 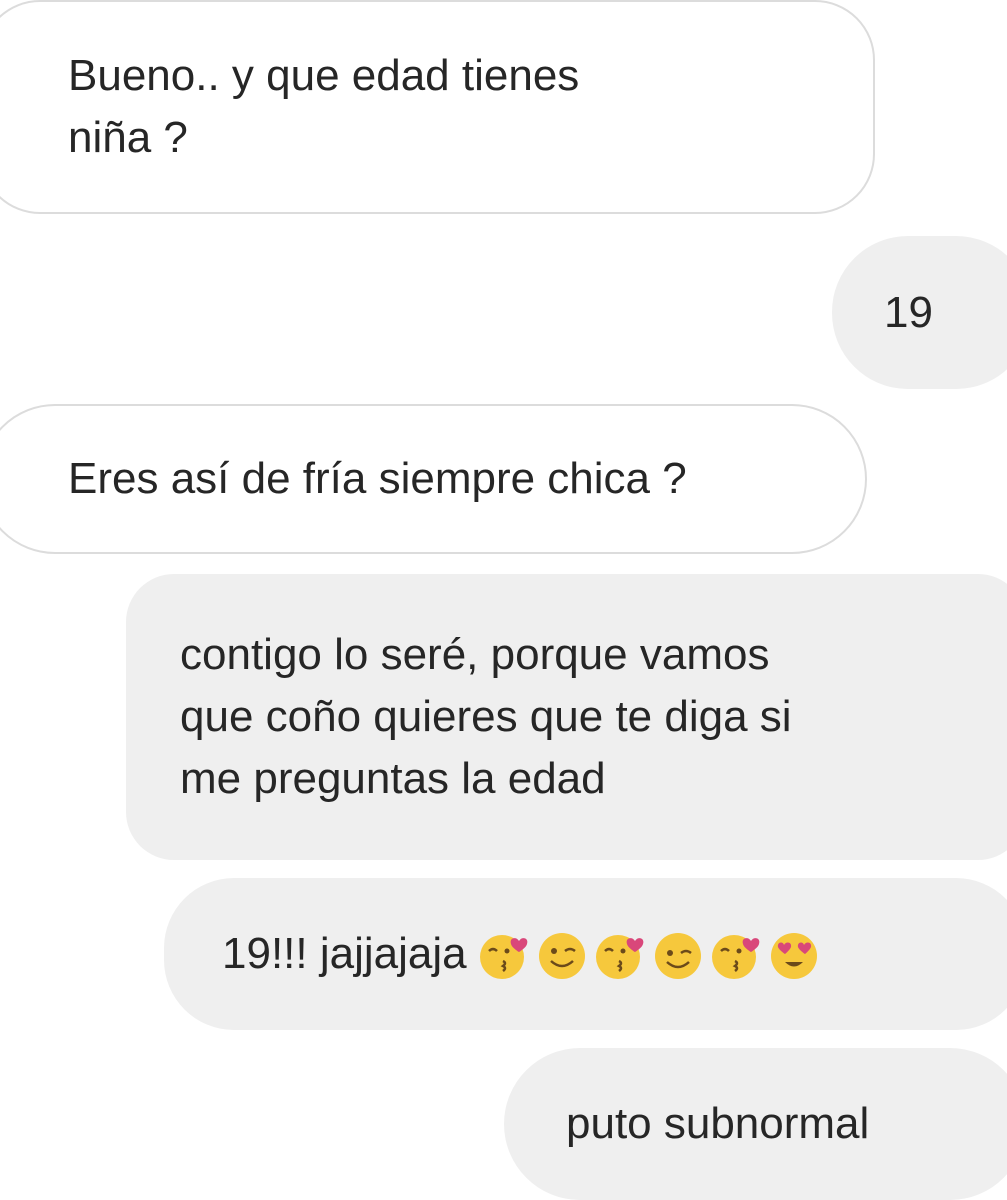 I want to click on message-bubble-received: Eres así de fría siempre chica ?, so click(x=433, y=479).